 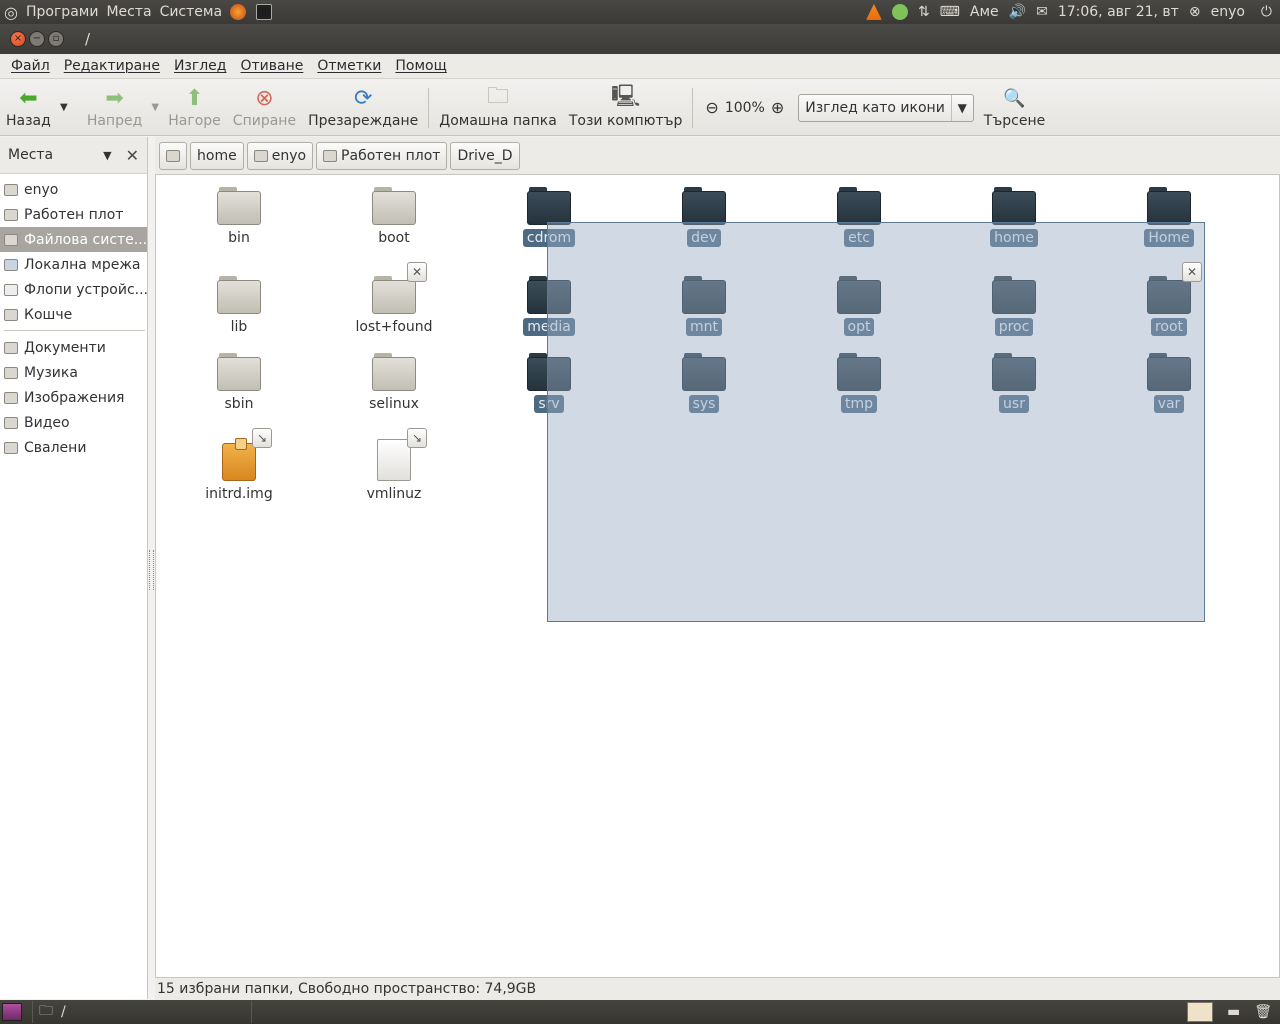 I want to click on search-icon: 🔍, so click(x=1014, y=98).